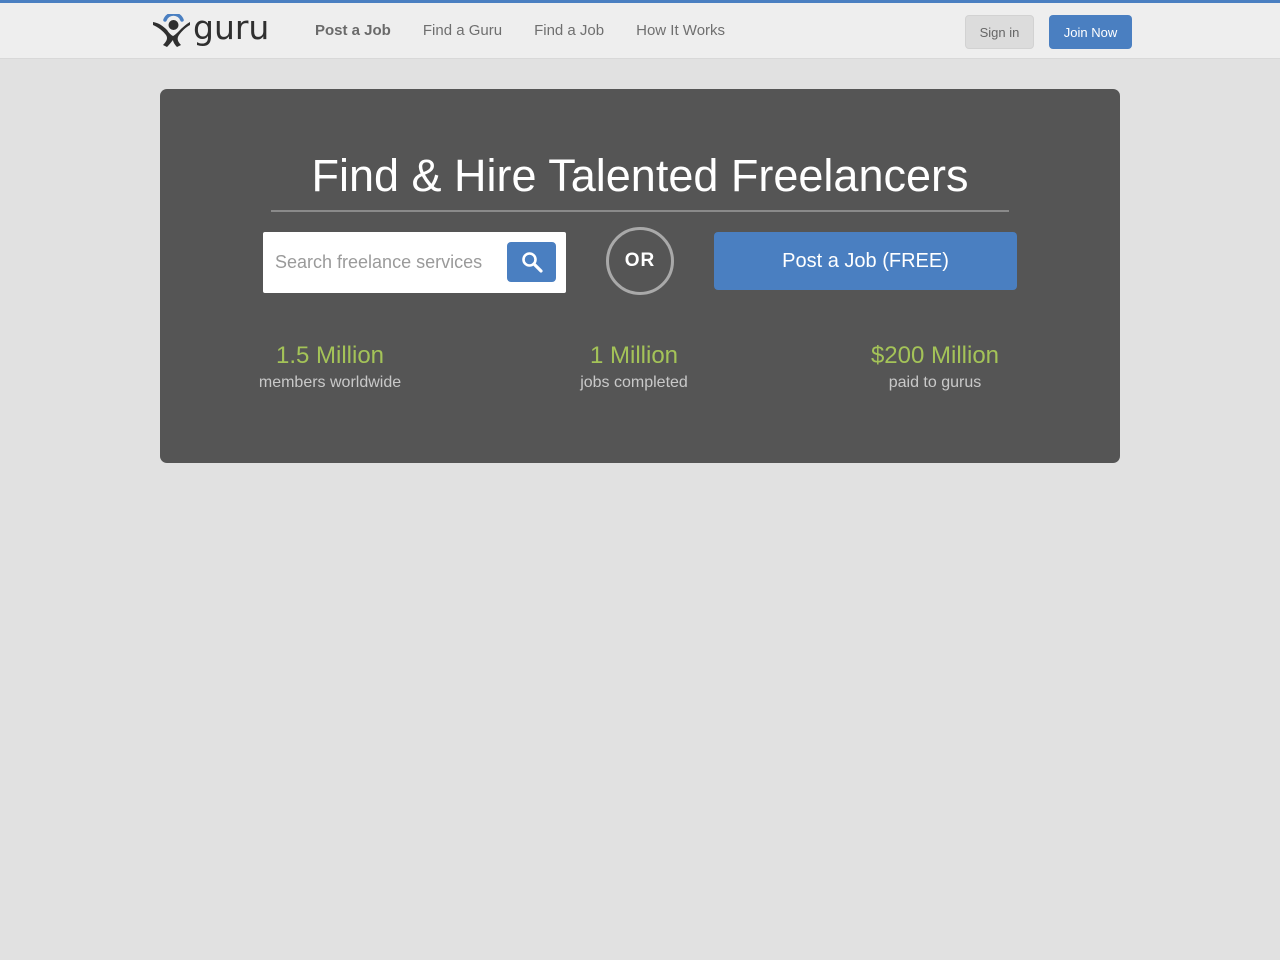  Describe the element at coordinates (640, 178) in the screenshot. I see `hero-title: Find & Hire Talented Freelancers` at that location.